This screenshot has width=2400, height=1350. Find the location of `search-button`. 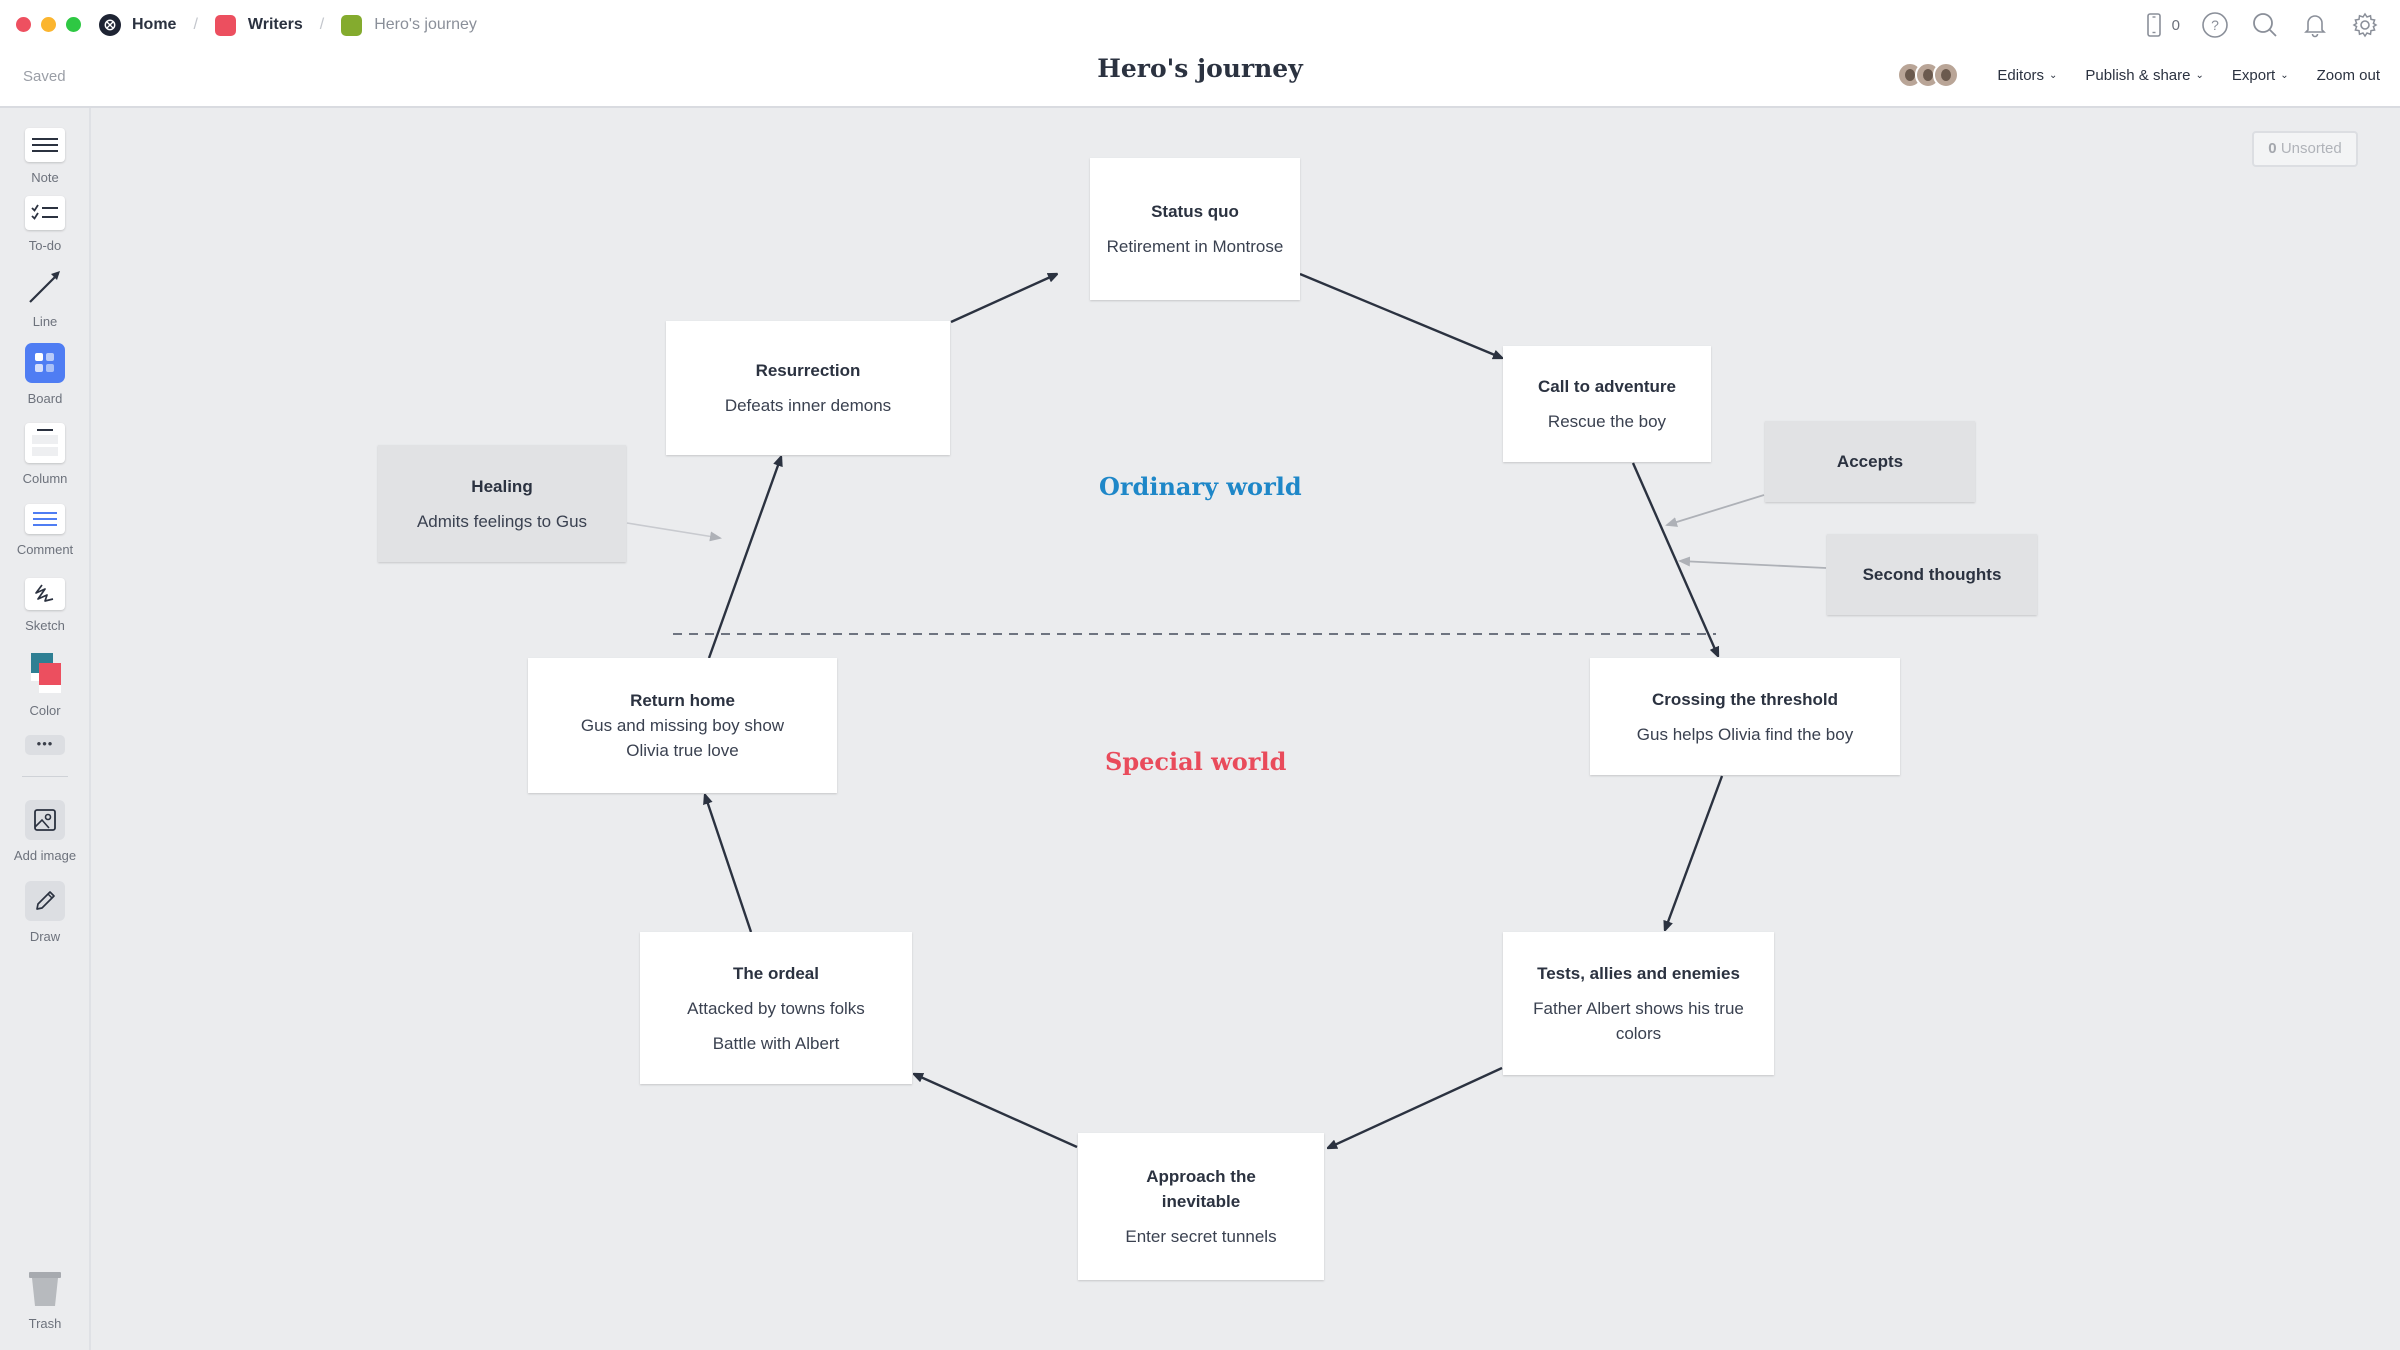

search-button is located at coordinates (2265, 25).